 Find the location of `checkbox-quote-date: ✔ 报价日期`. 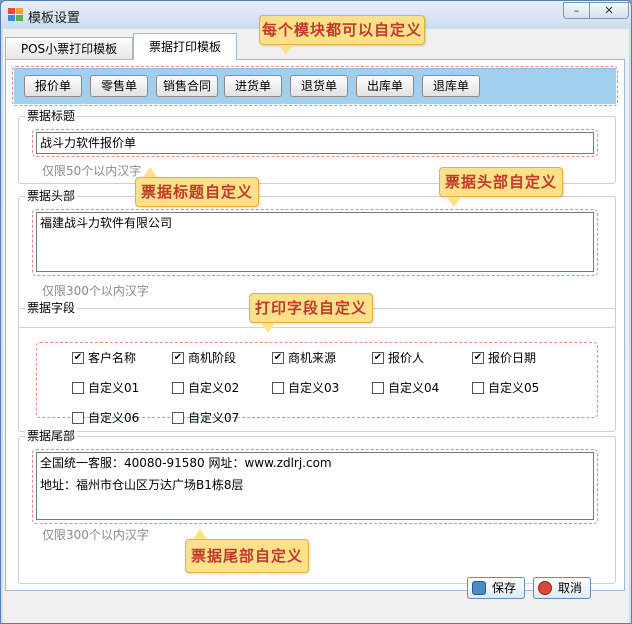

checkbox-quote-date: ✔ 报价日期 is located at coordinates (504, 358).